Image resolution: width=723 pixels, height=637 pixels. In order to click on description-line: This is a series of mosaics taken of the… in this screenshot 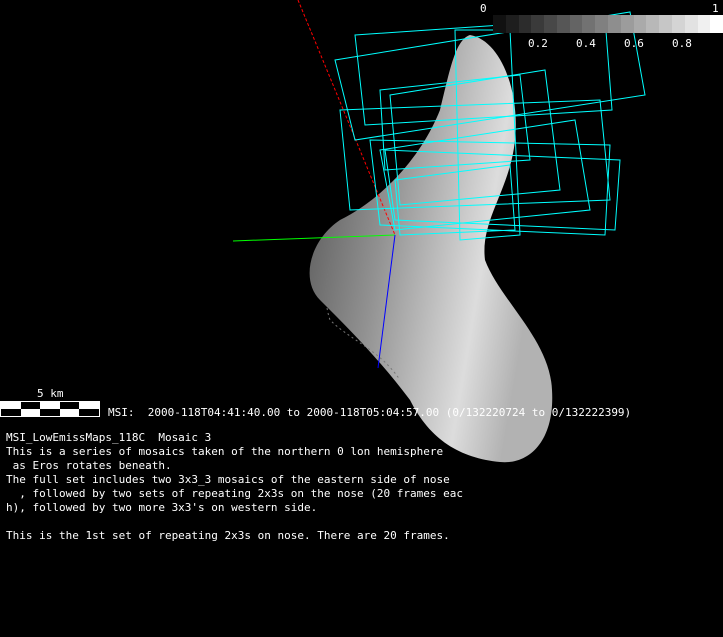, I will do `click(225, 451)`.